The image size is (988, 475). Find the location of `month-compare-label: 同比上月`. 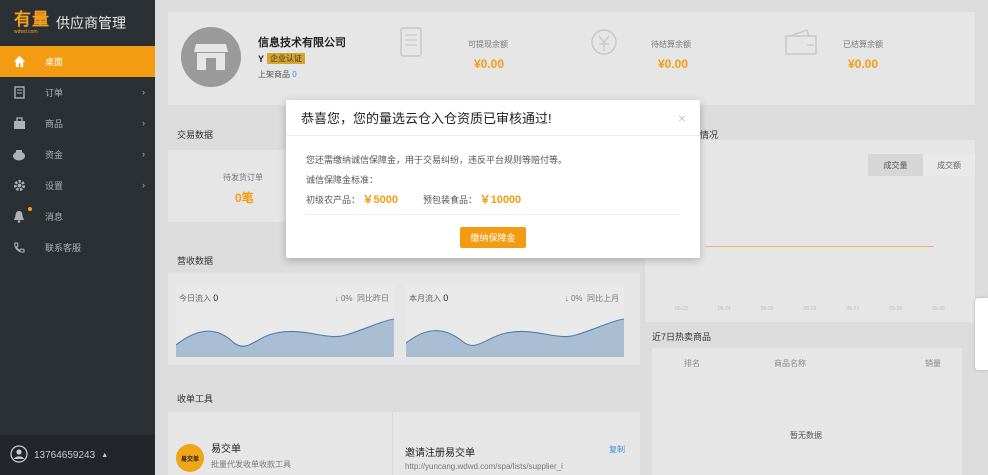

month-compare-label: 同比上月 is located at coordinates (603, 298).